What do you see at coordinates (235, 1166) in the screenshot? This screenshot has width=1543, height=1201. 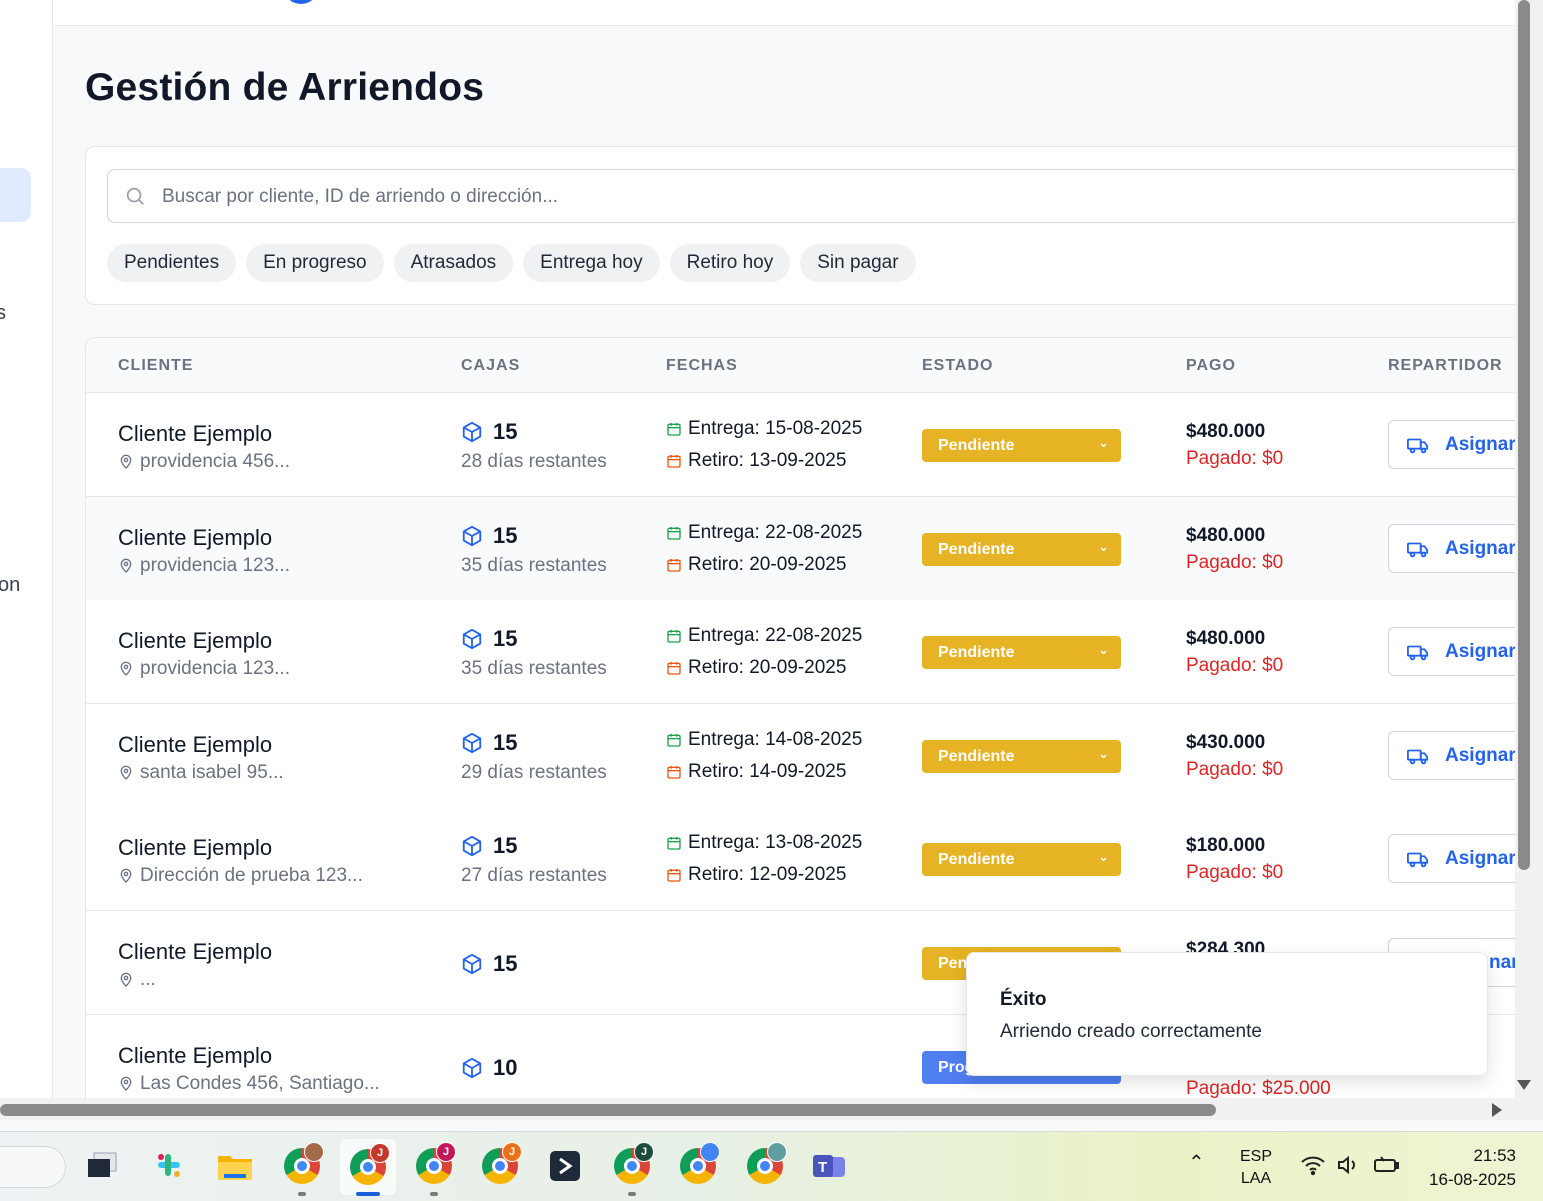 I see `file-explorer-icon` at bounding box center [235, 1166].